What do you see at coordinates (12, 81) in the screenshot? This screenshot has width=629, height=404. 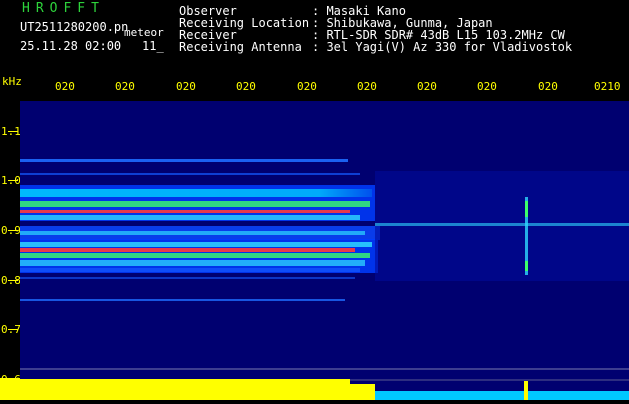 I see `frequency-unit-label: kHz` at bounding box center [12, 81].